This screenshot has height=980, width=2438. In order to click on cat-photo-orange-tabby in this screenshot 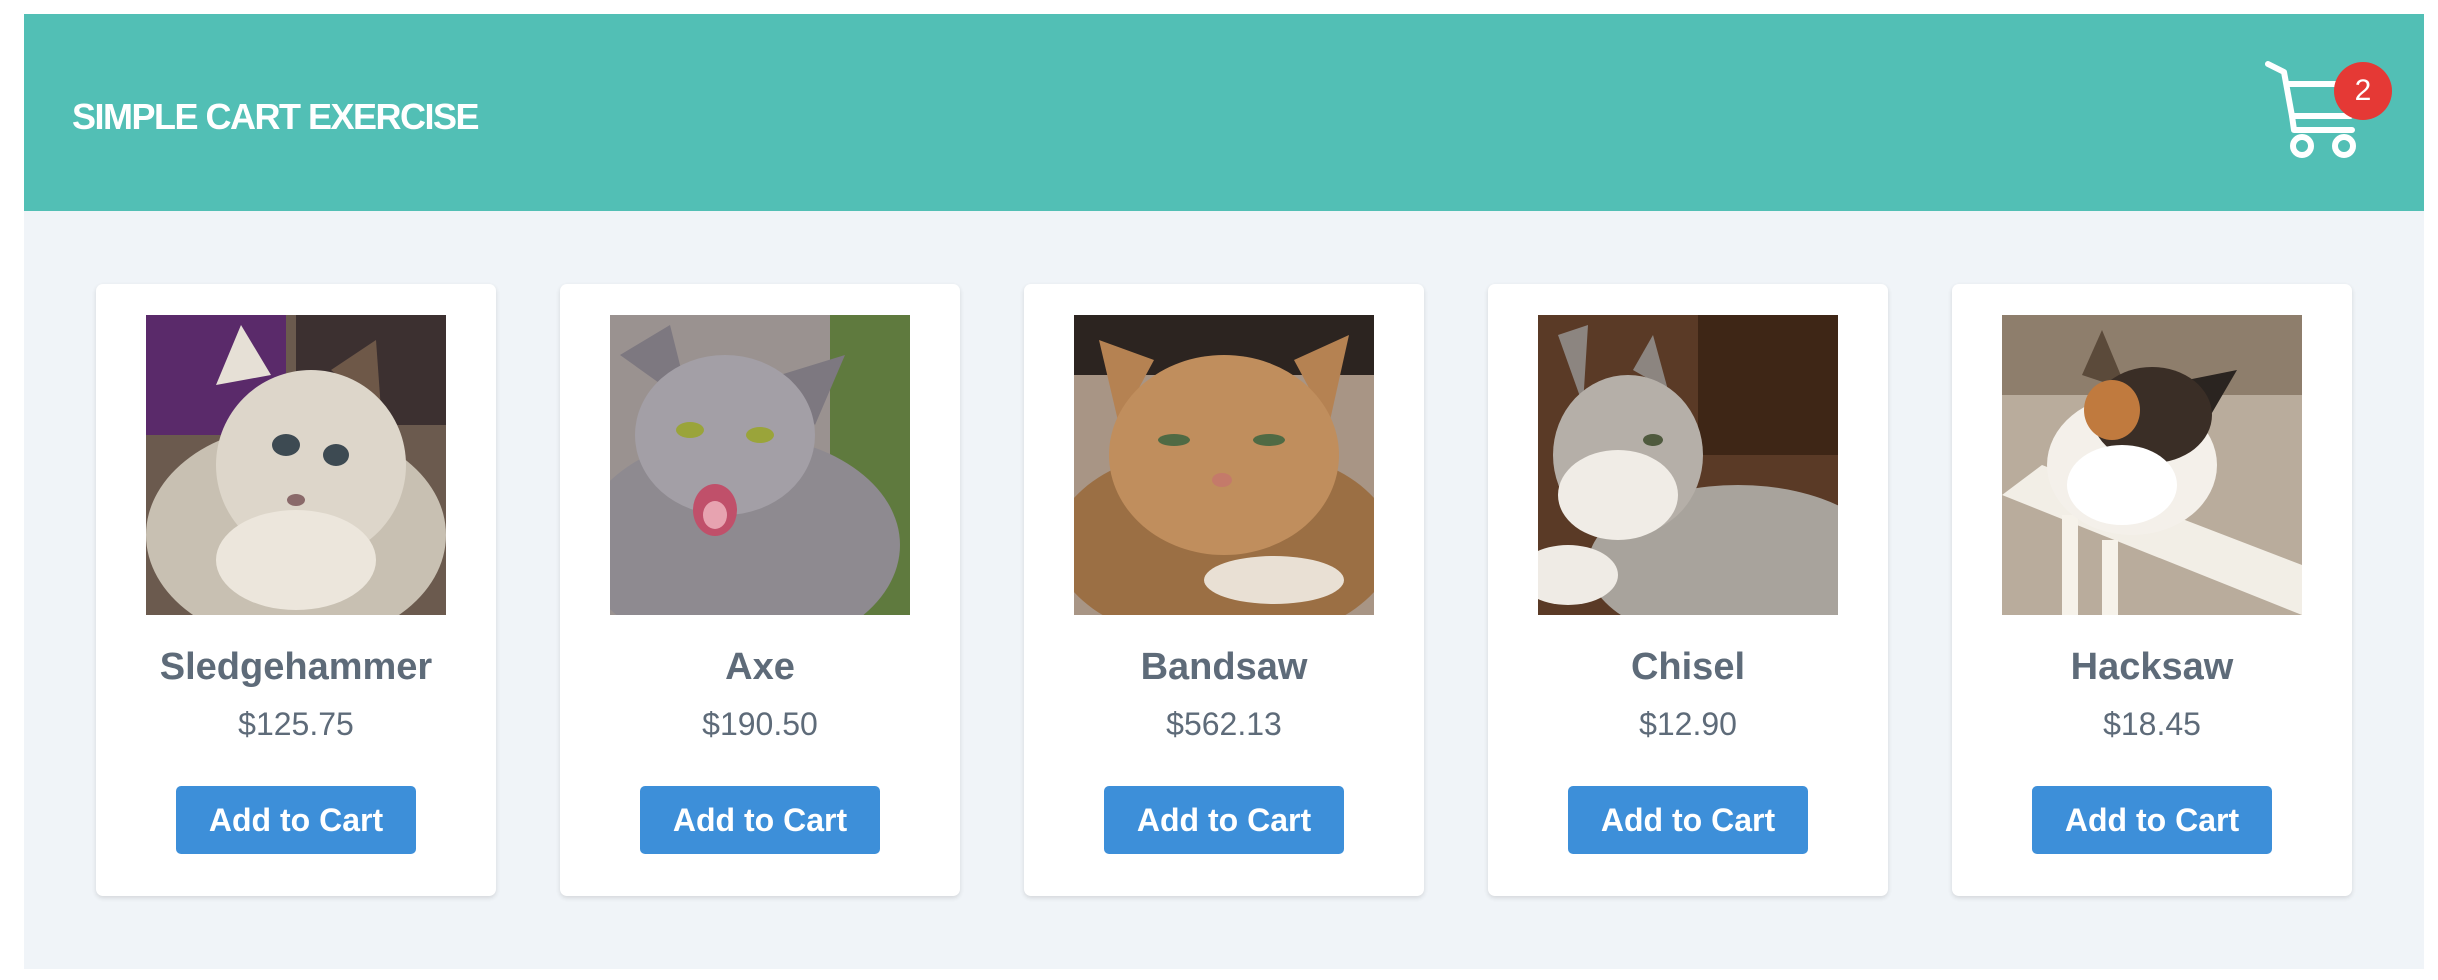, I will do `click(1224, 465)`.